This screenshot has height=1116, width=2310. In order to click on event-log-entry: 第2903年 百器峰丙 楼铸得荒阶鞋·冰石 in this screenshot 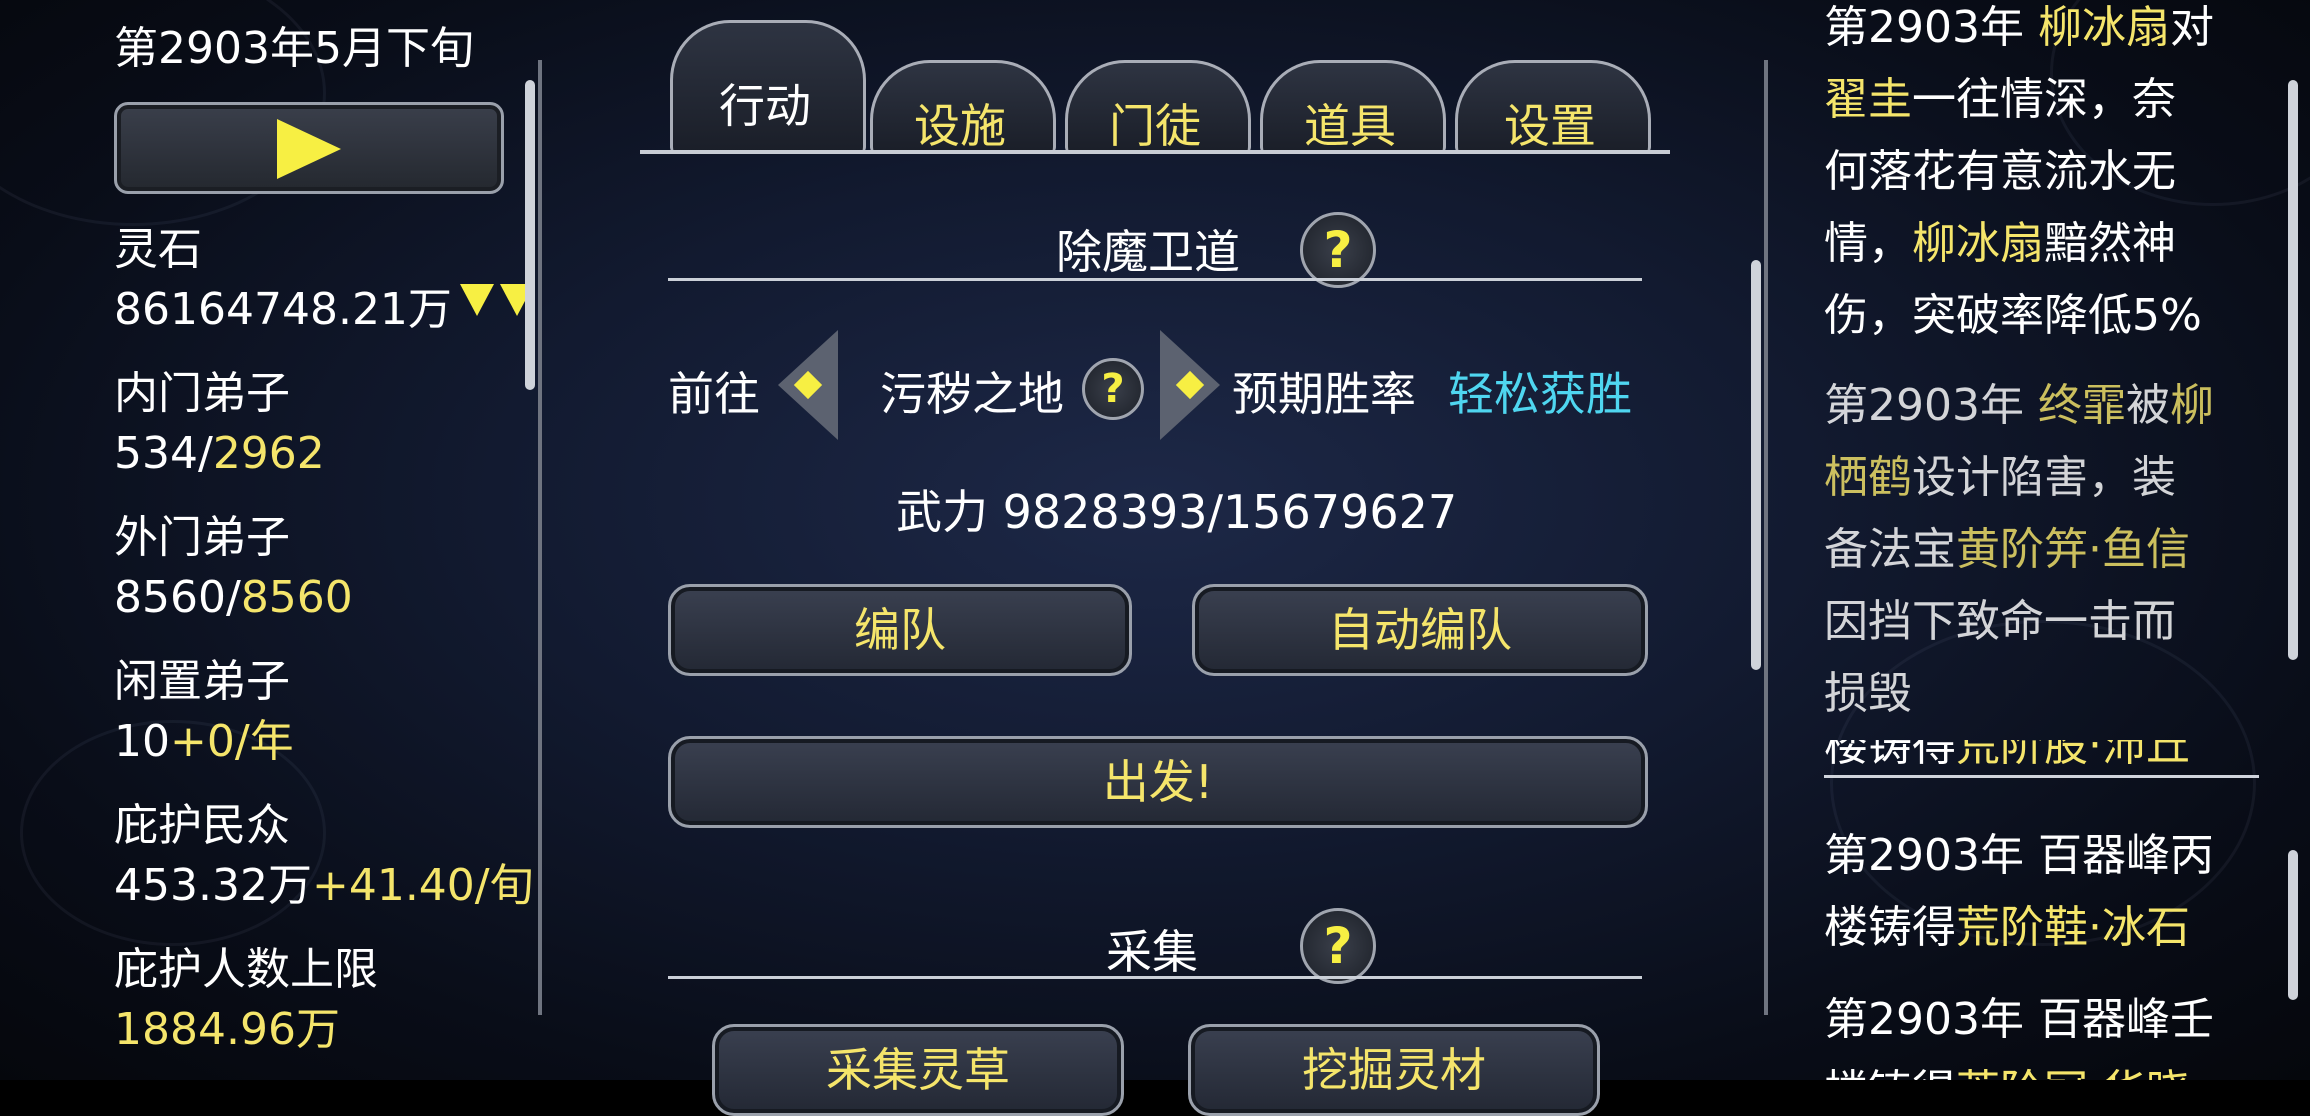, I will do `click(2044, 892)`.